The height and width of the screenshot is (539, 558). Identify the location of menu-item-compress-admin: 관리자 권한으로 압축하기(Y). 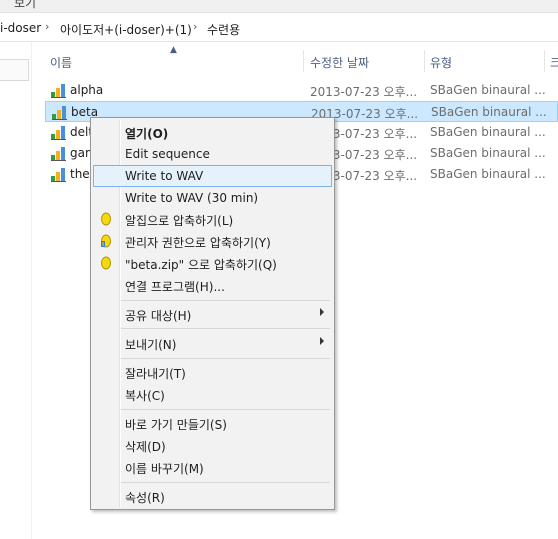
(212, 241).